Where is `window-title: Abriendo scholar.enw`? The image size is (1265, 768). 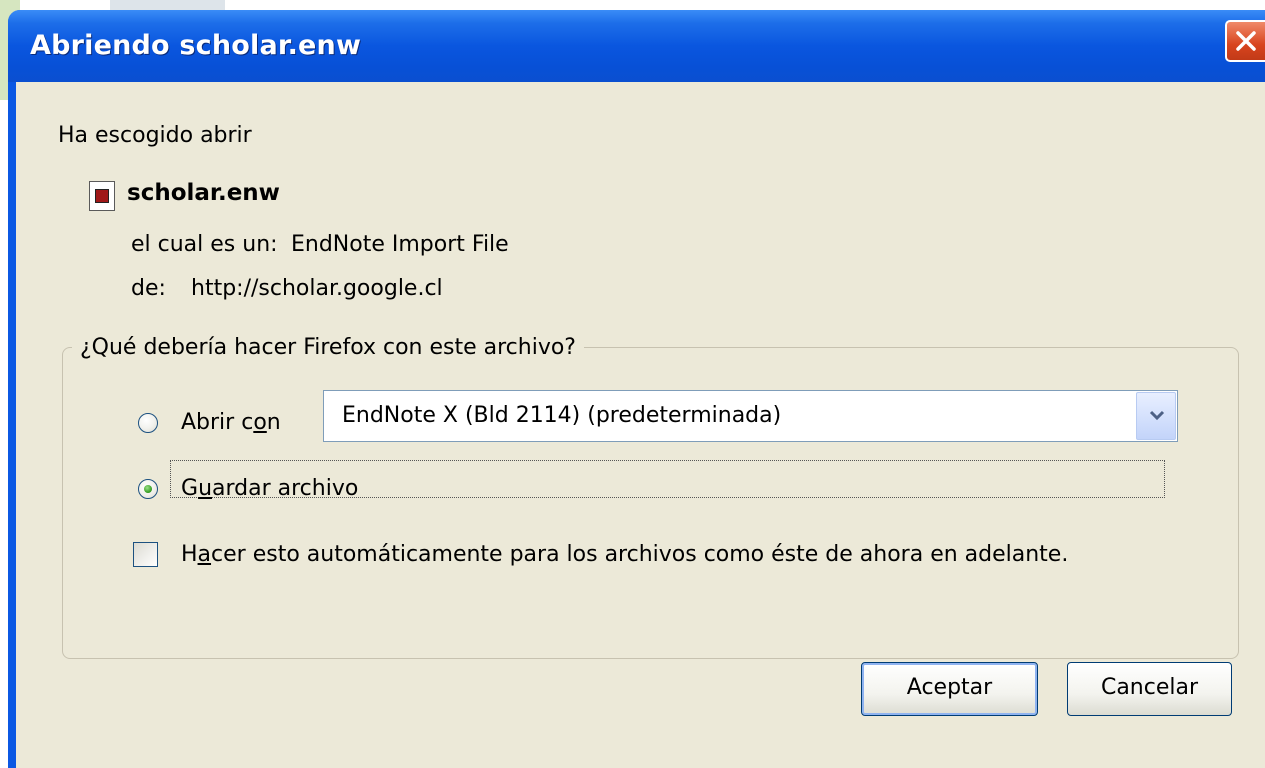 window-title: Abriendo scholar.enw is located at coordinates (196, 45).